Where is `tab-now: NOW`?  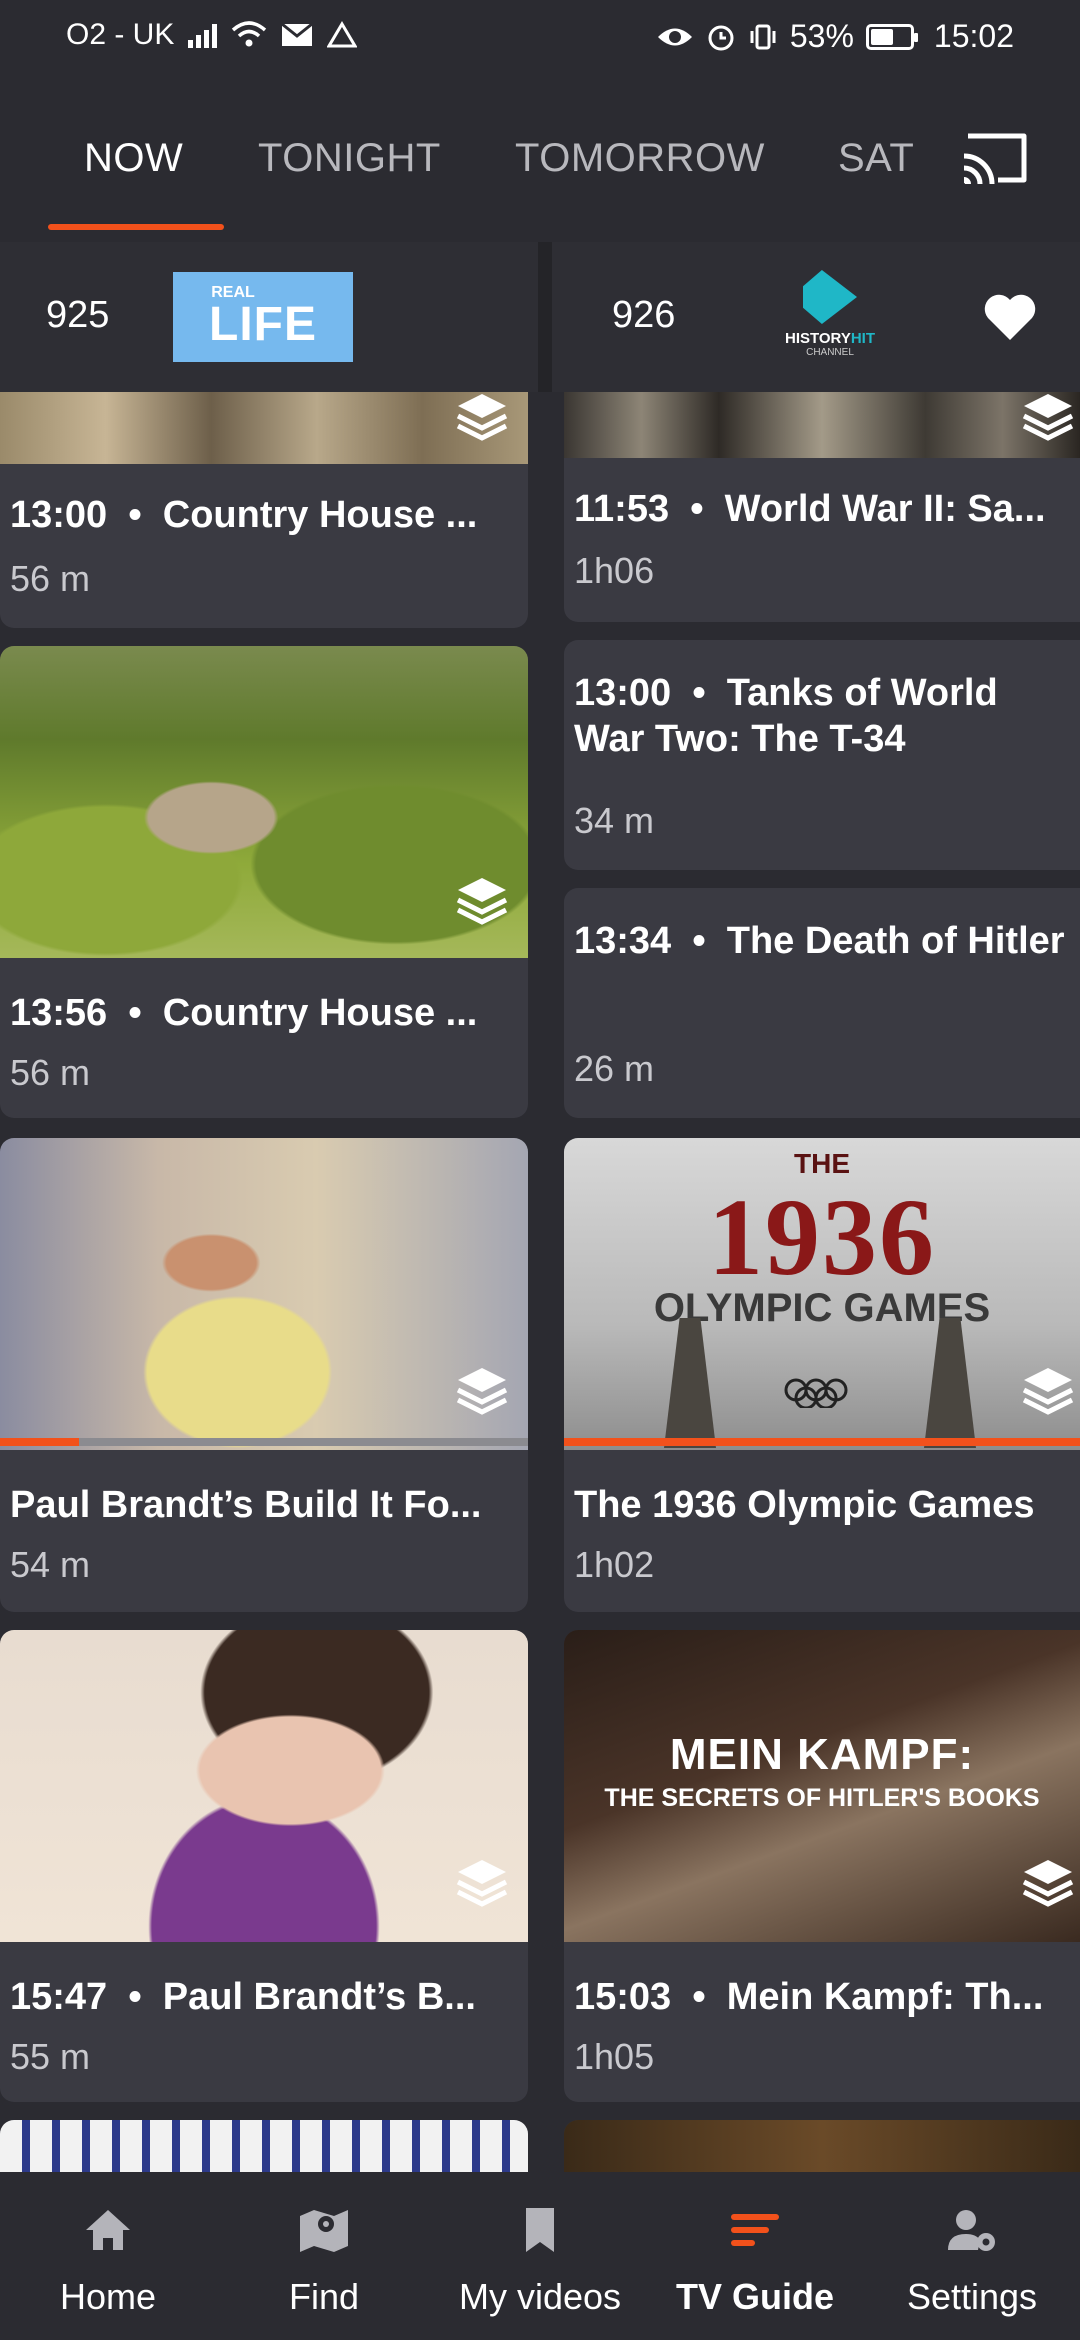 tab-now: NOW is located at coordinates (133, 158).